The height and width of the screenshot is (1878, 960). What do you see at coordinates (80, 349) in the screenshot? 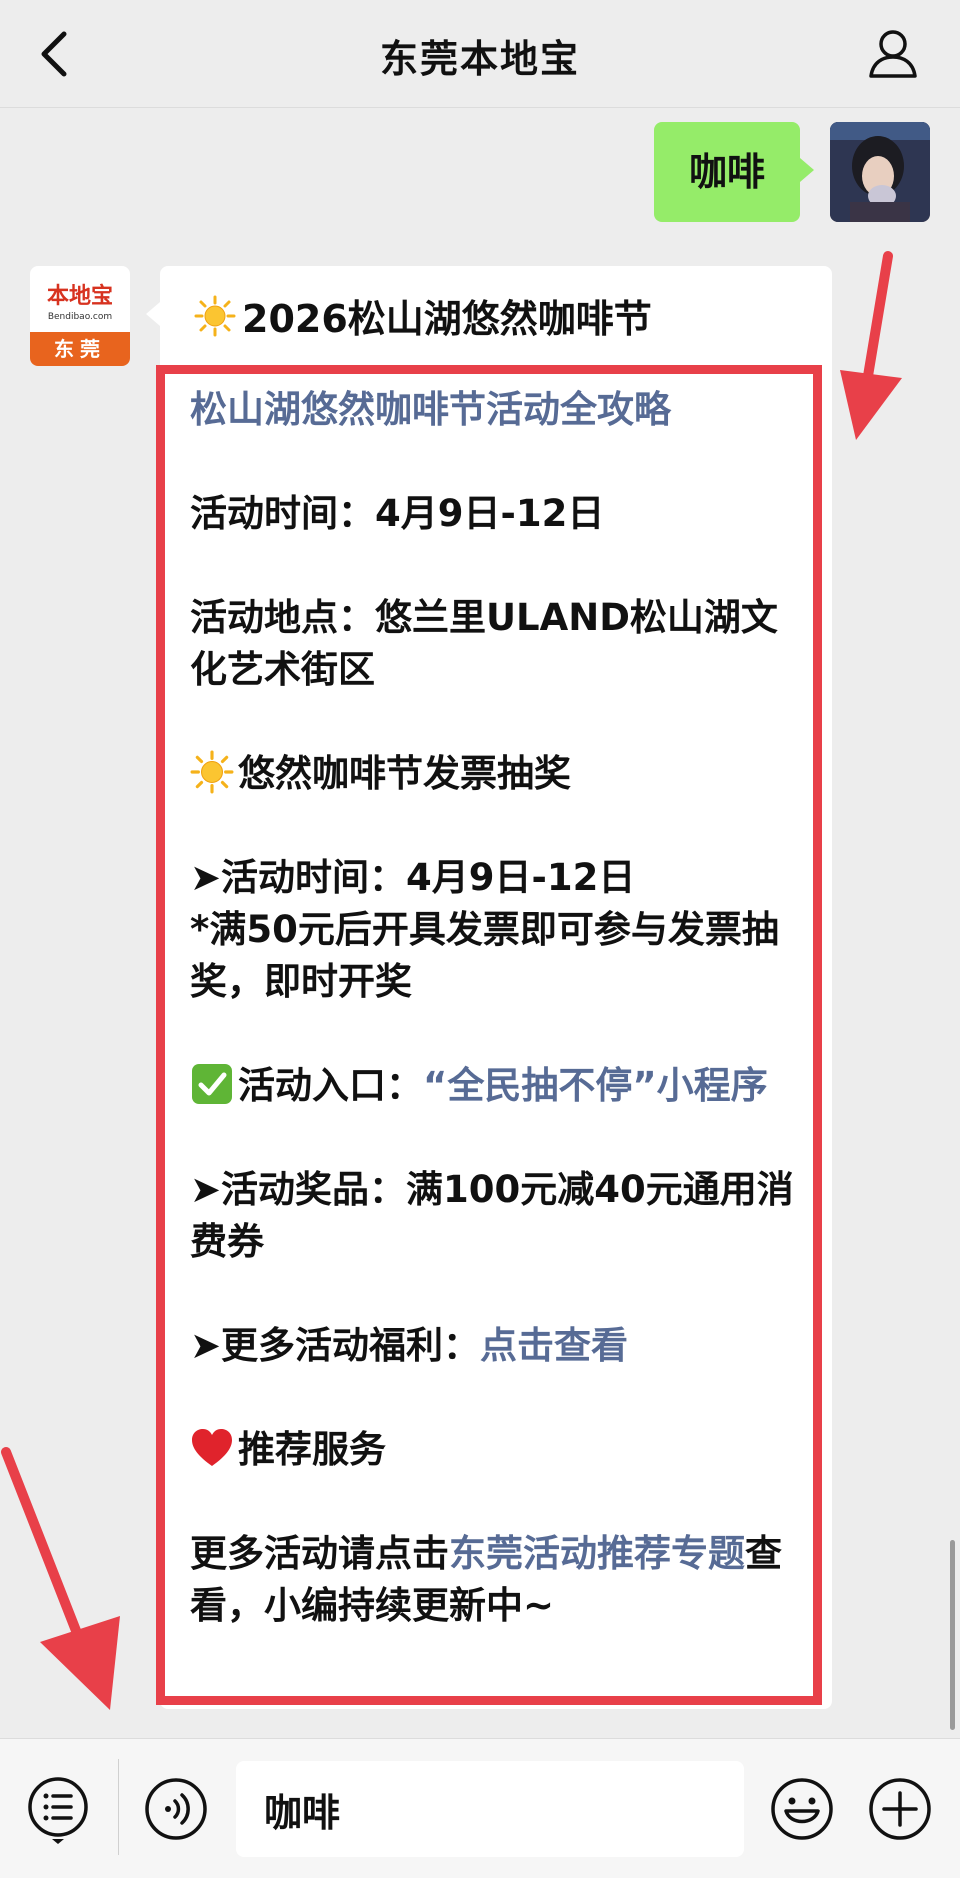
I see `avatar-city-label: 东莞` at bounding box center [80, 349].